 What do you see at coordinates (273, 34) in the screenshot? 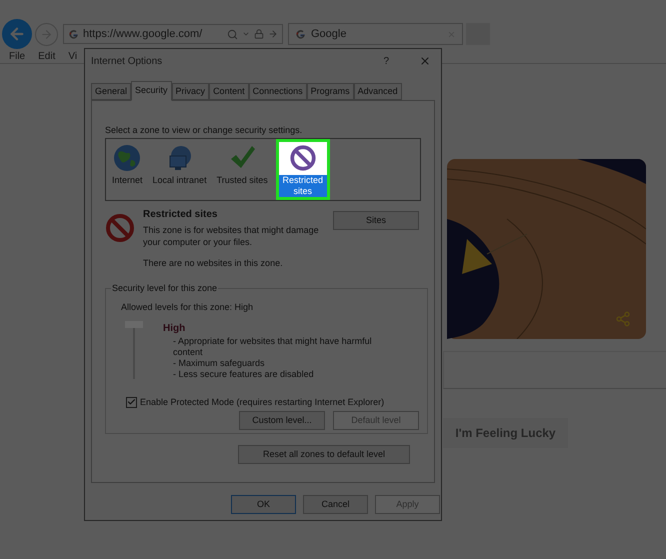
I see `go-arrow-icon` at bounding box center [273, 34].